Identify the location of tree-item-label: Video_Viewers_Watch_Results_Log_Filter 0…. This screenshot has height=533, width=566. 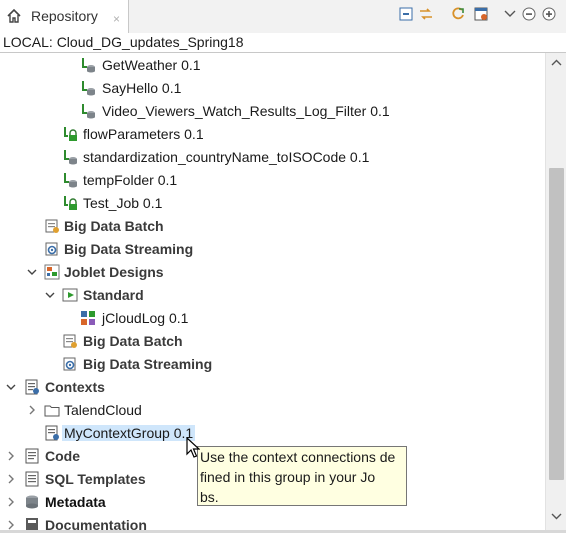
(246, 111).